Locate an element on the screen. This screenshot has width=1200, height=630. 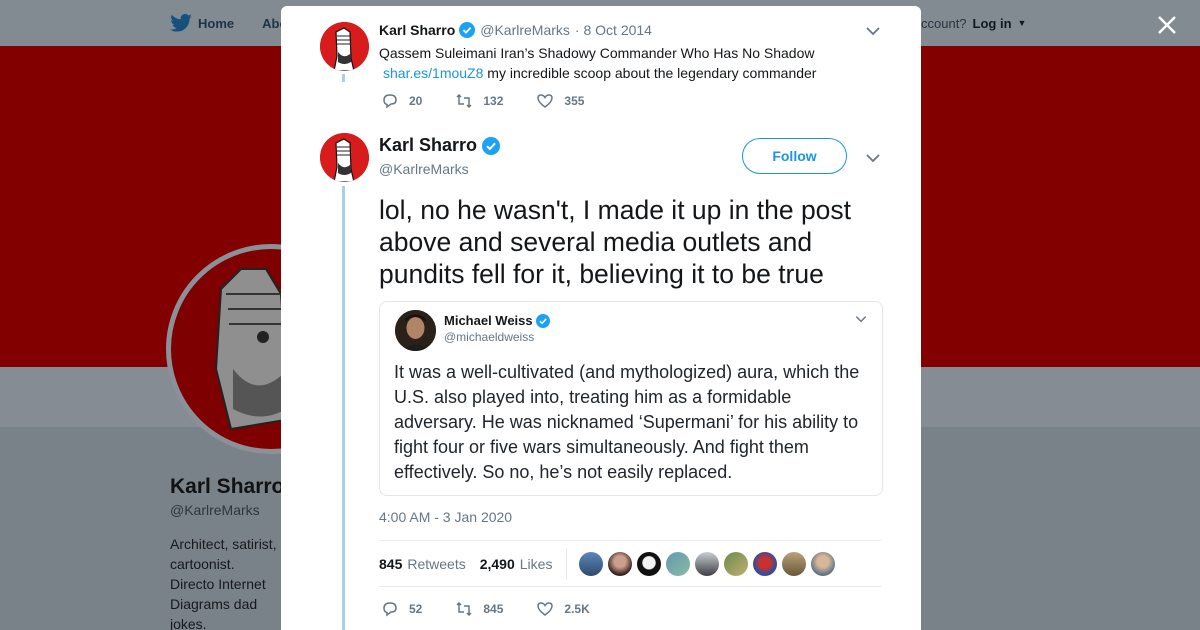
login-link: Log in is located at coordinates (992, 23).